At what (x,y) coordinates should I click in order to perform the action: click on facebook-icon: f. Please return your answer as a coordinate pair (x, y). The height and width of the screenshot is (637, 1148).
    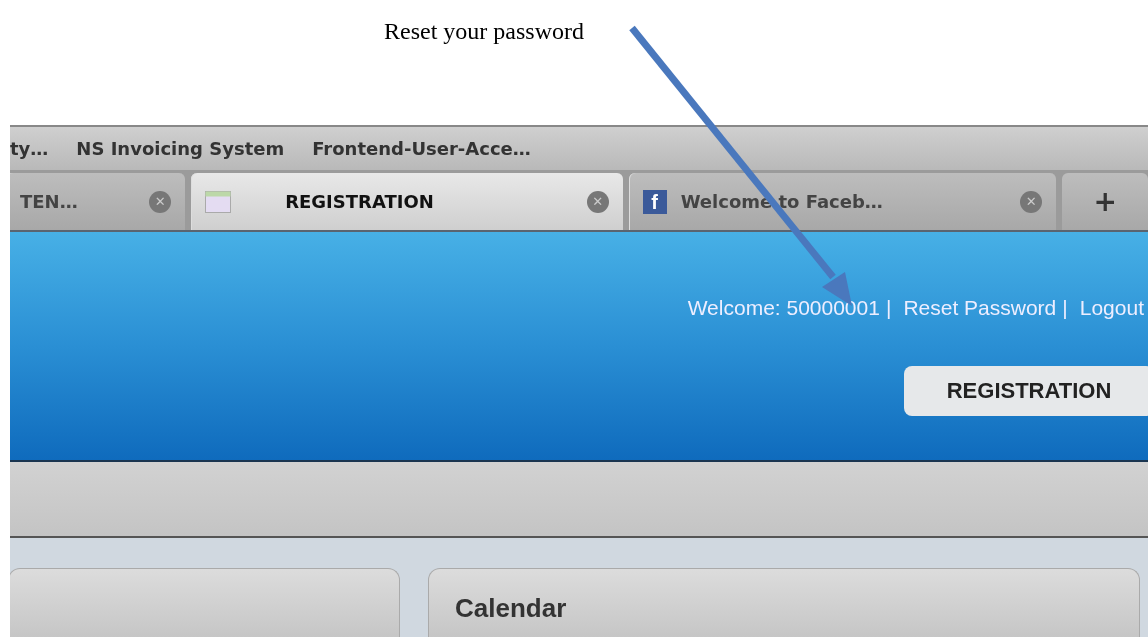
    Looking at the image, I should click on (654, 201).